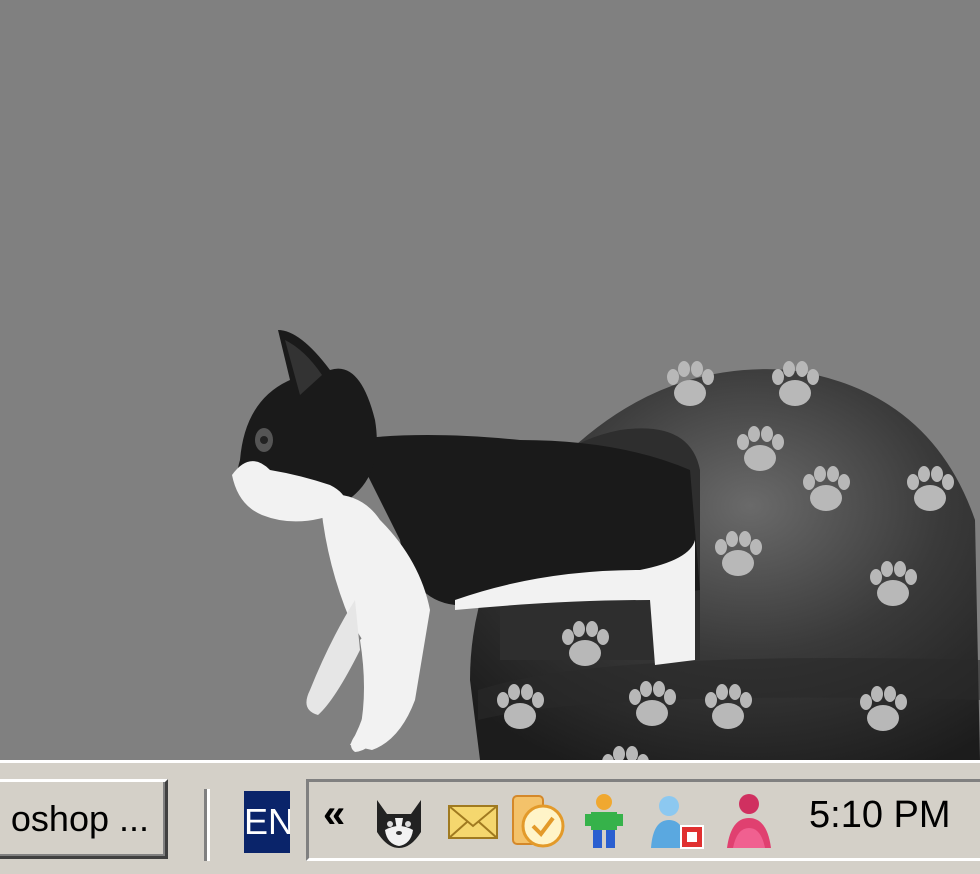 The height and width of the screenshot is (874, 980). What do you see at coordinates (880, 815) in the screenshot?
I see `clock: 5:10 PM` at bounding box center [880, 815].